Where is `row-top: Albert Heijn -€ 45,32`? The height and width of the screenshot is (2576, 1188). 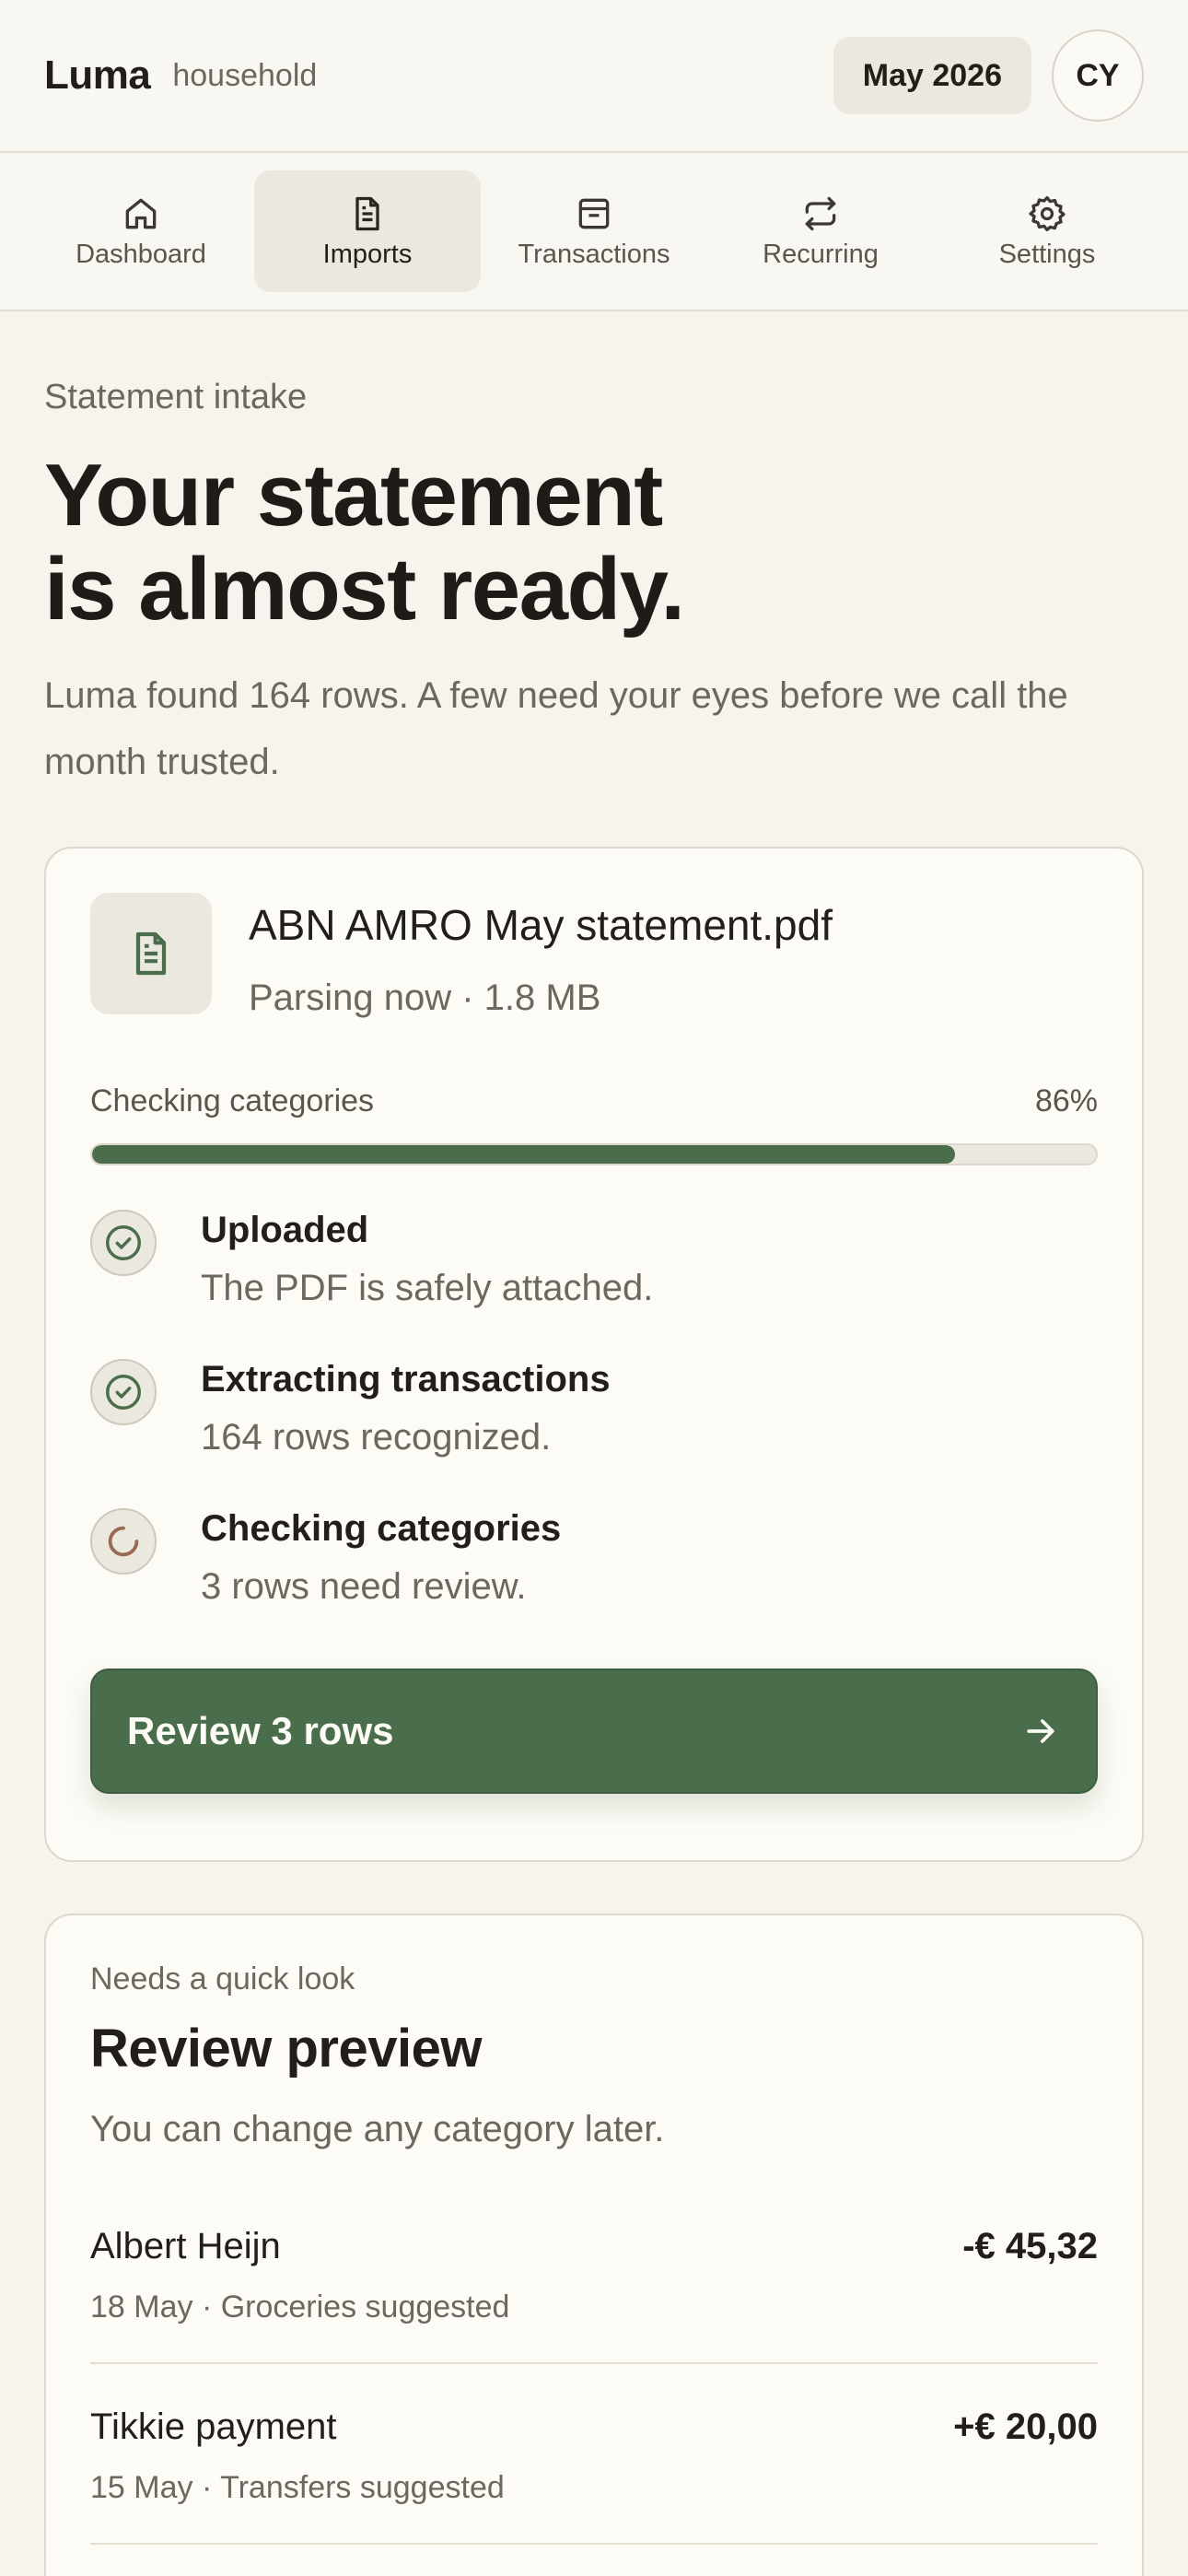
row-top: Albert Heijn -€ 45,32 is located at coordinates (594, 2246).